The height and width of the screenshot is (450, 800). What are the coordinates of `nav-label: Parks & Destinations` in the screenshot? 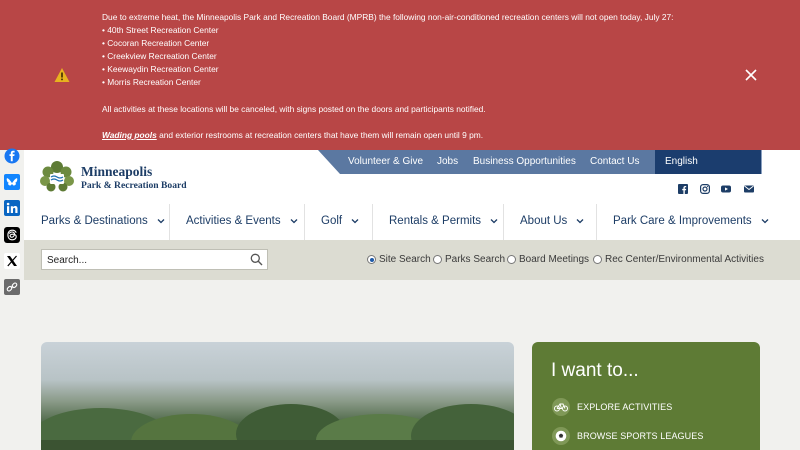 It's located at (94, 221).